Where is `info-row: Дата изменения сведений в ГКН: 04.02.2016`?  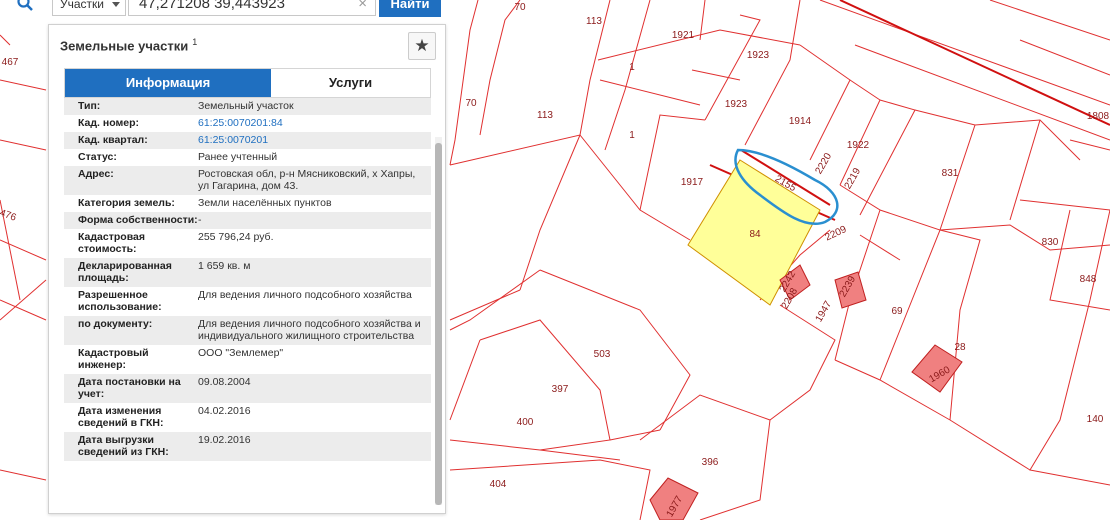 info-row: Дата изменения сведений в ГКН: 04.02.2016 is located at coordinates (247, 417).